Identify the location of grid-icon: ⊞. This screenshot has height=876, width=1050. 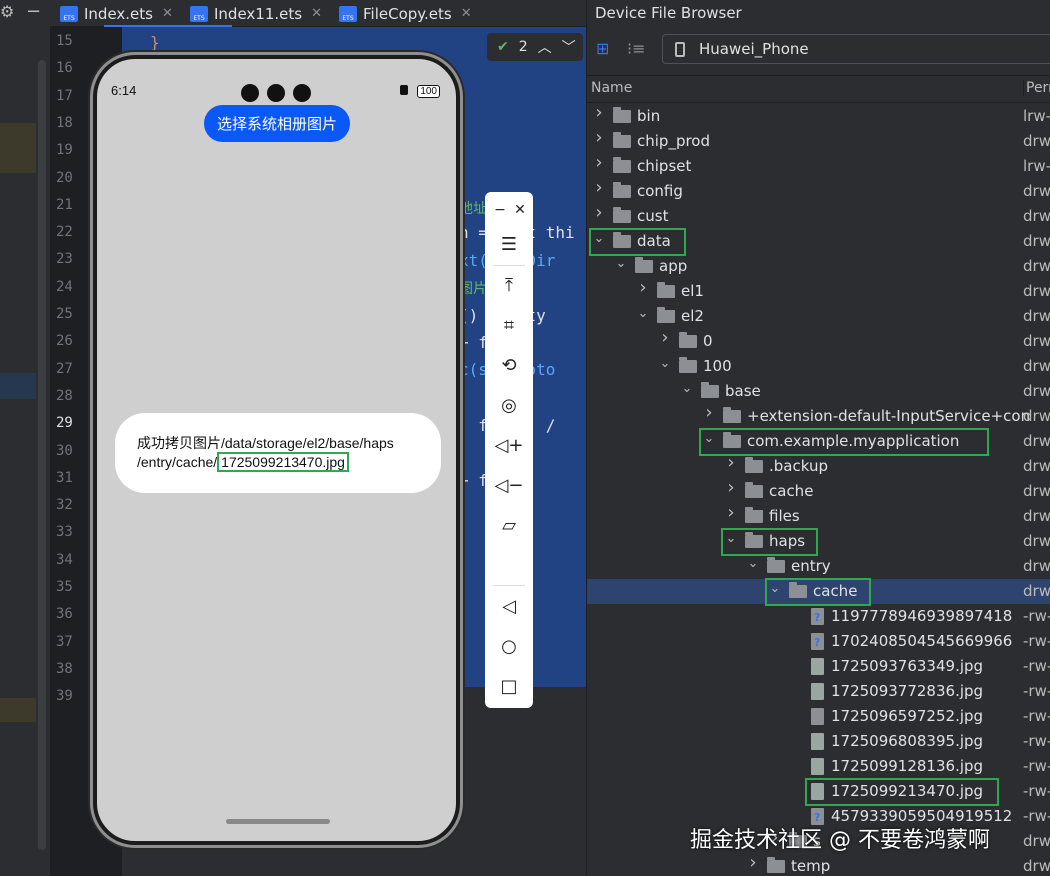
(602, 48).